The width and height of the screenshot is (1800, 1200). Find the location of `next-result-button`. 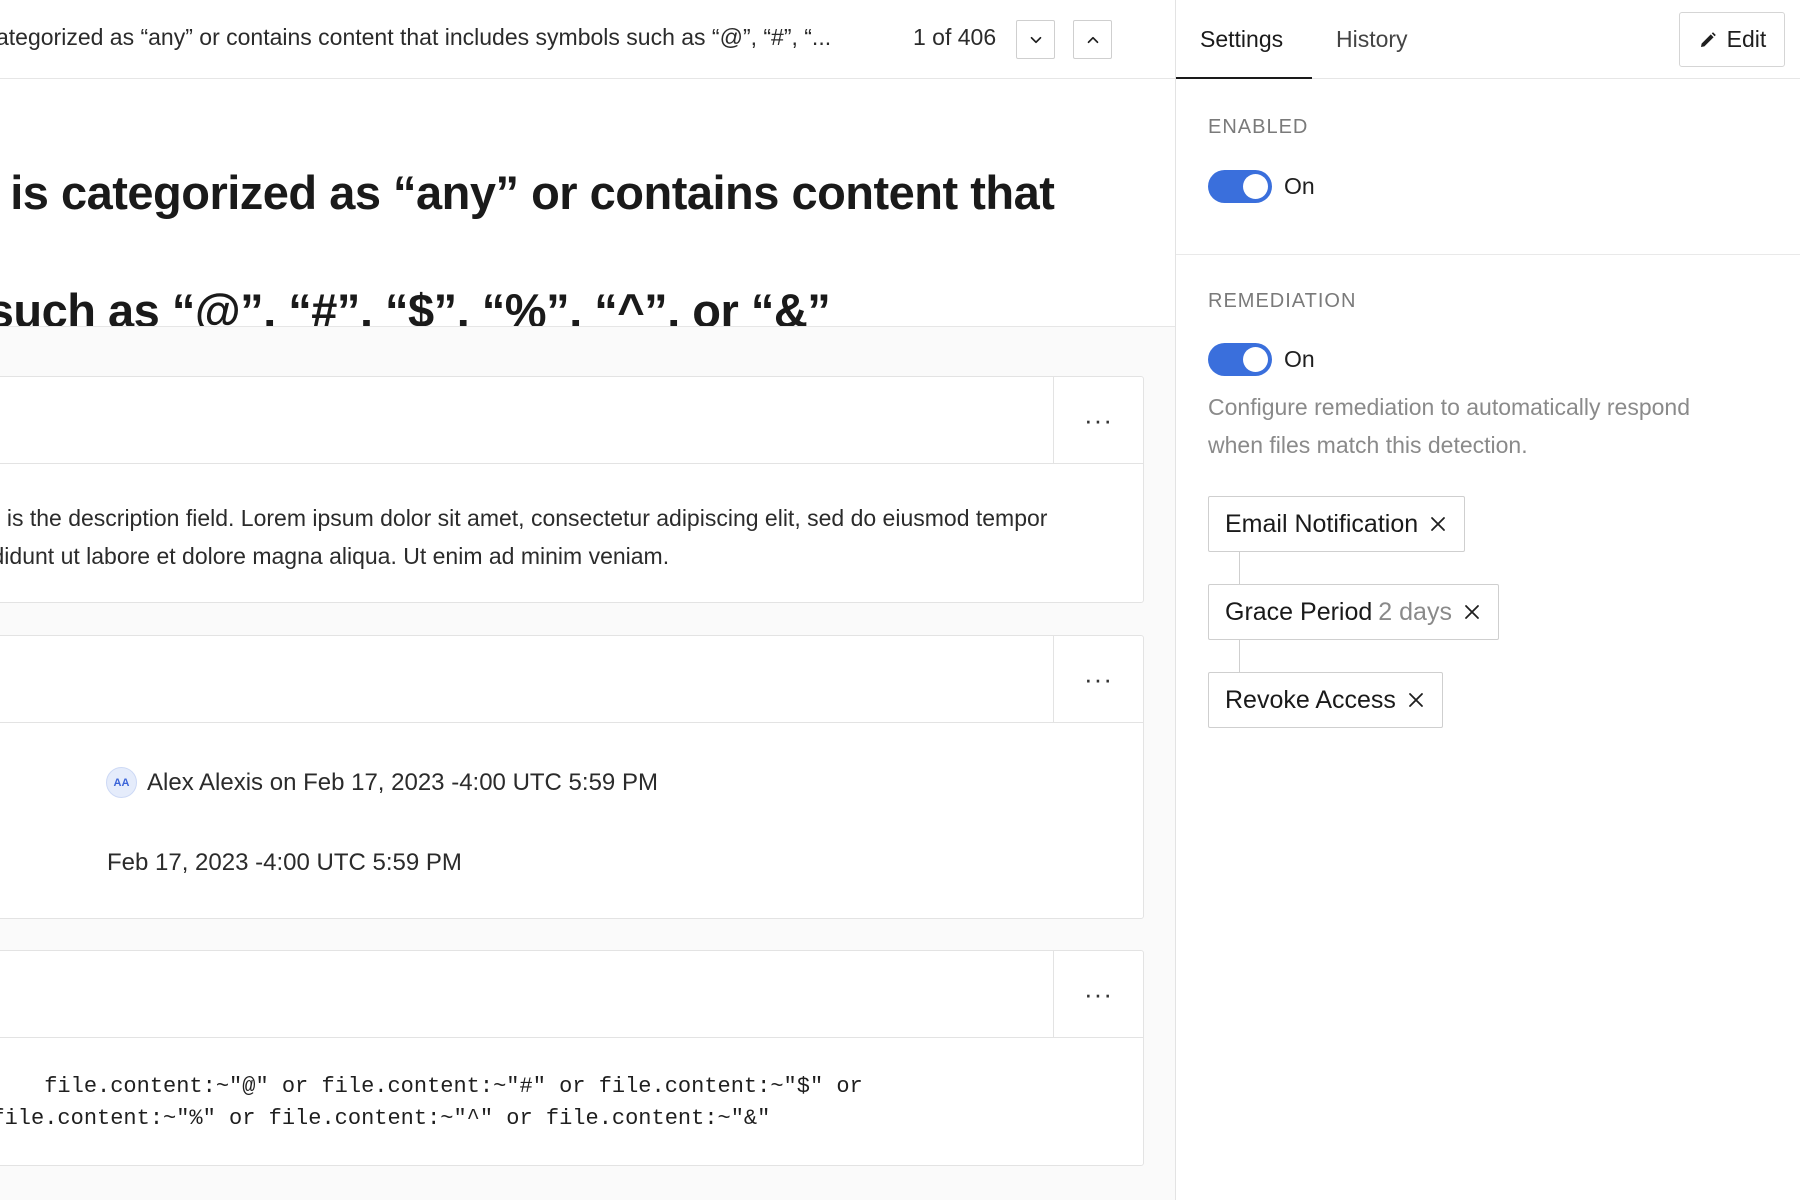

next-result-button is located at coordinates (1035, 39).